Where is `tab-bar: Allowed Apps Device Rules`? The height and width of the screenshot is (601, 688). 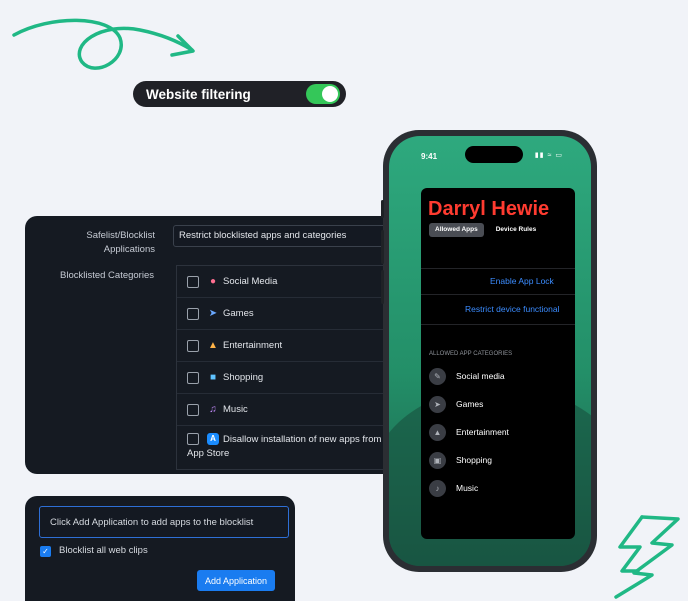
tab-bar: Allowed Apps Device Rules is located at coordinates (502, 230).